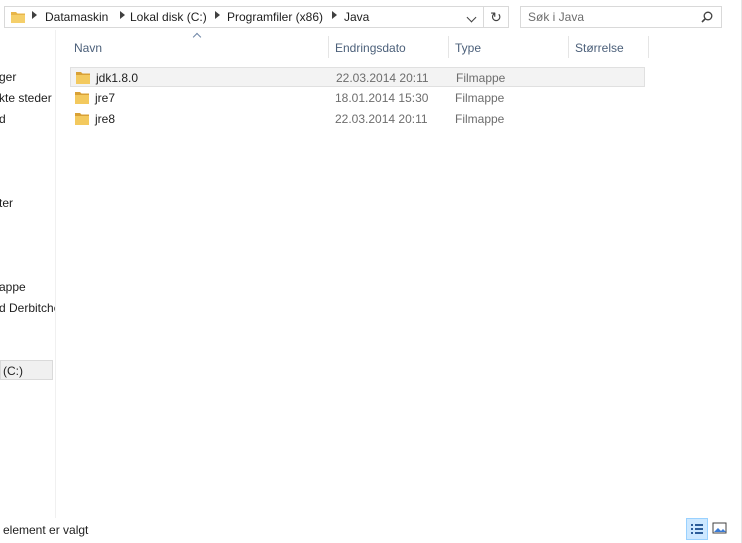  Describe the element at coordinates (721, 529) in the screenshot. I see `large-icons-view-icon` at that location.